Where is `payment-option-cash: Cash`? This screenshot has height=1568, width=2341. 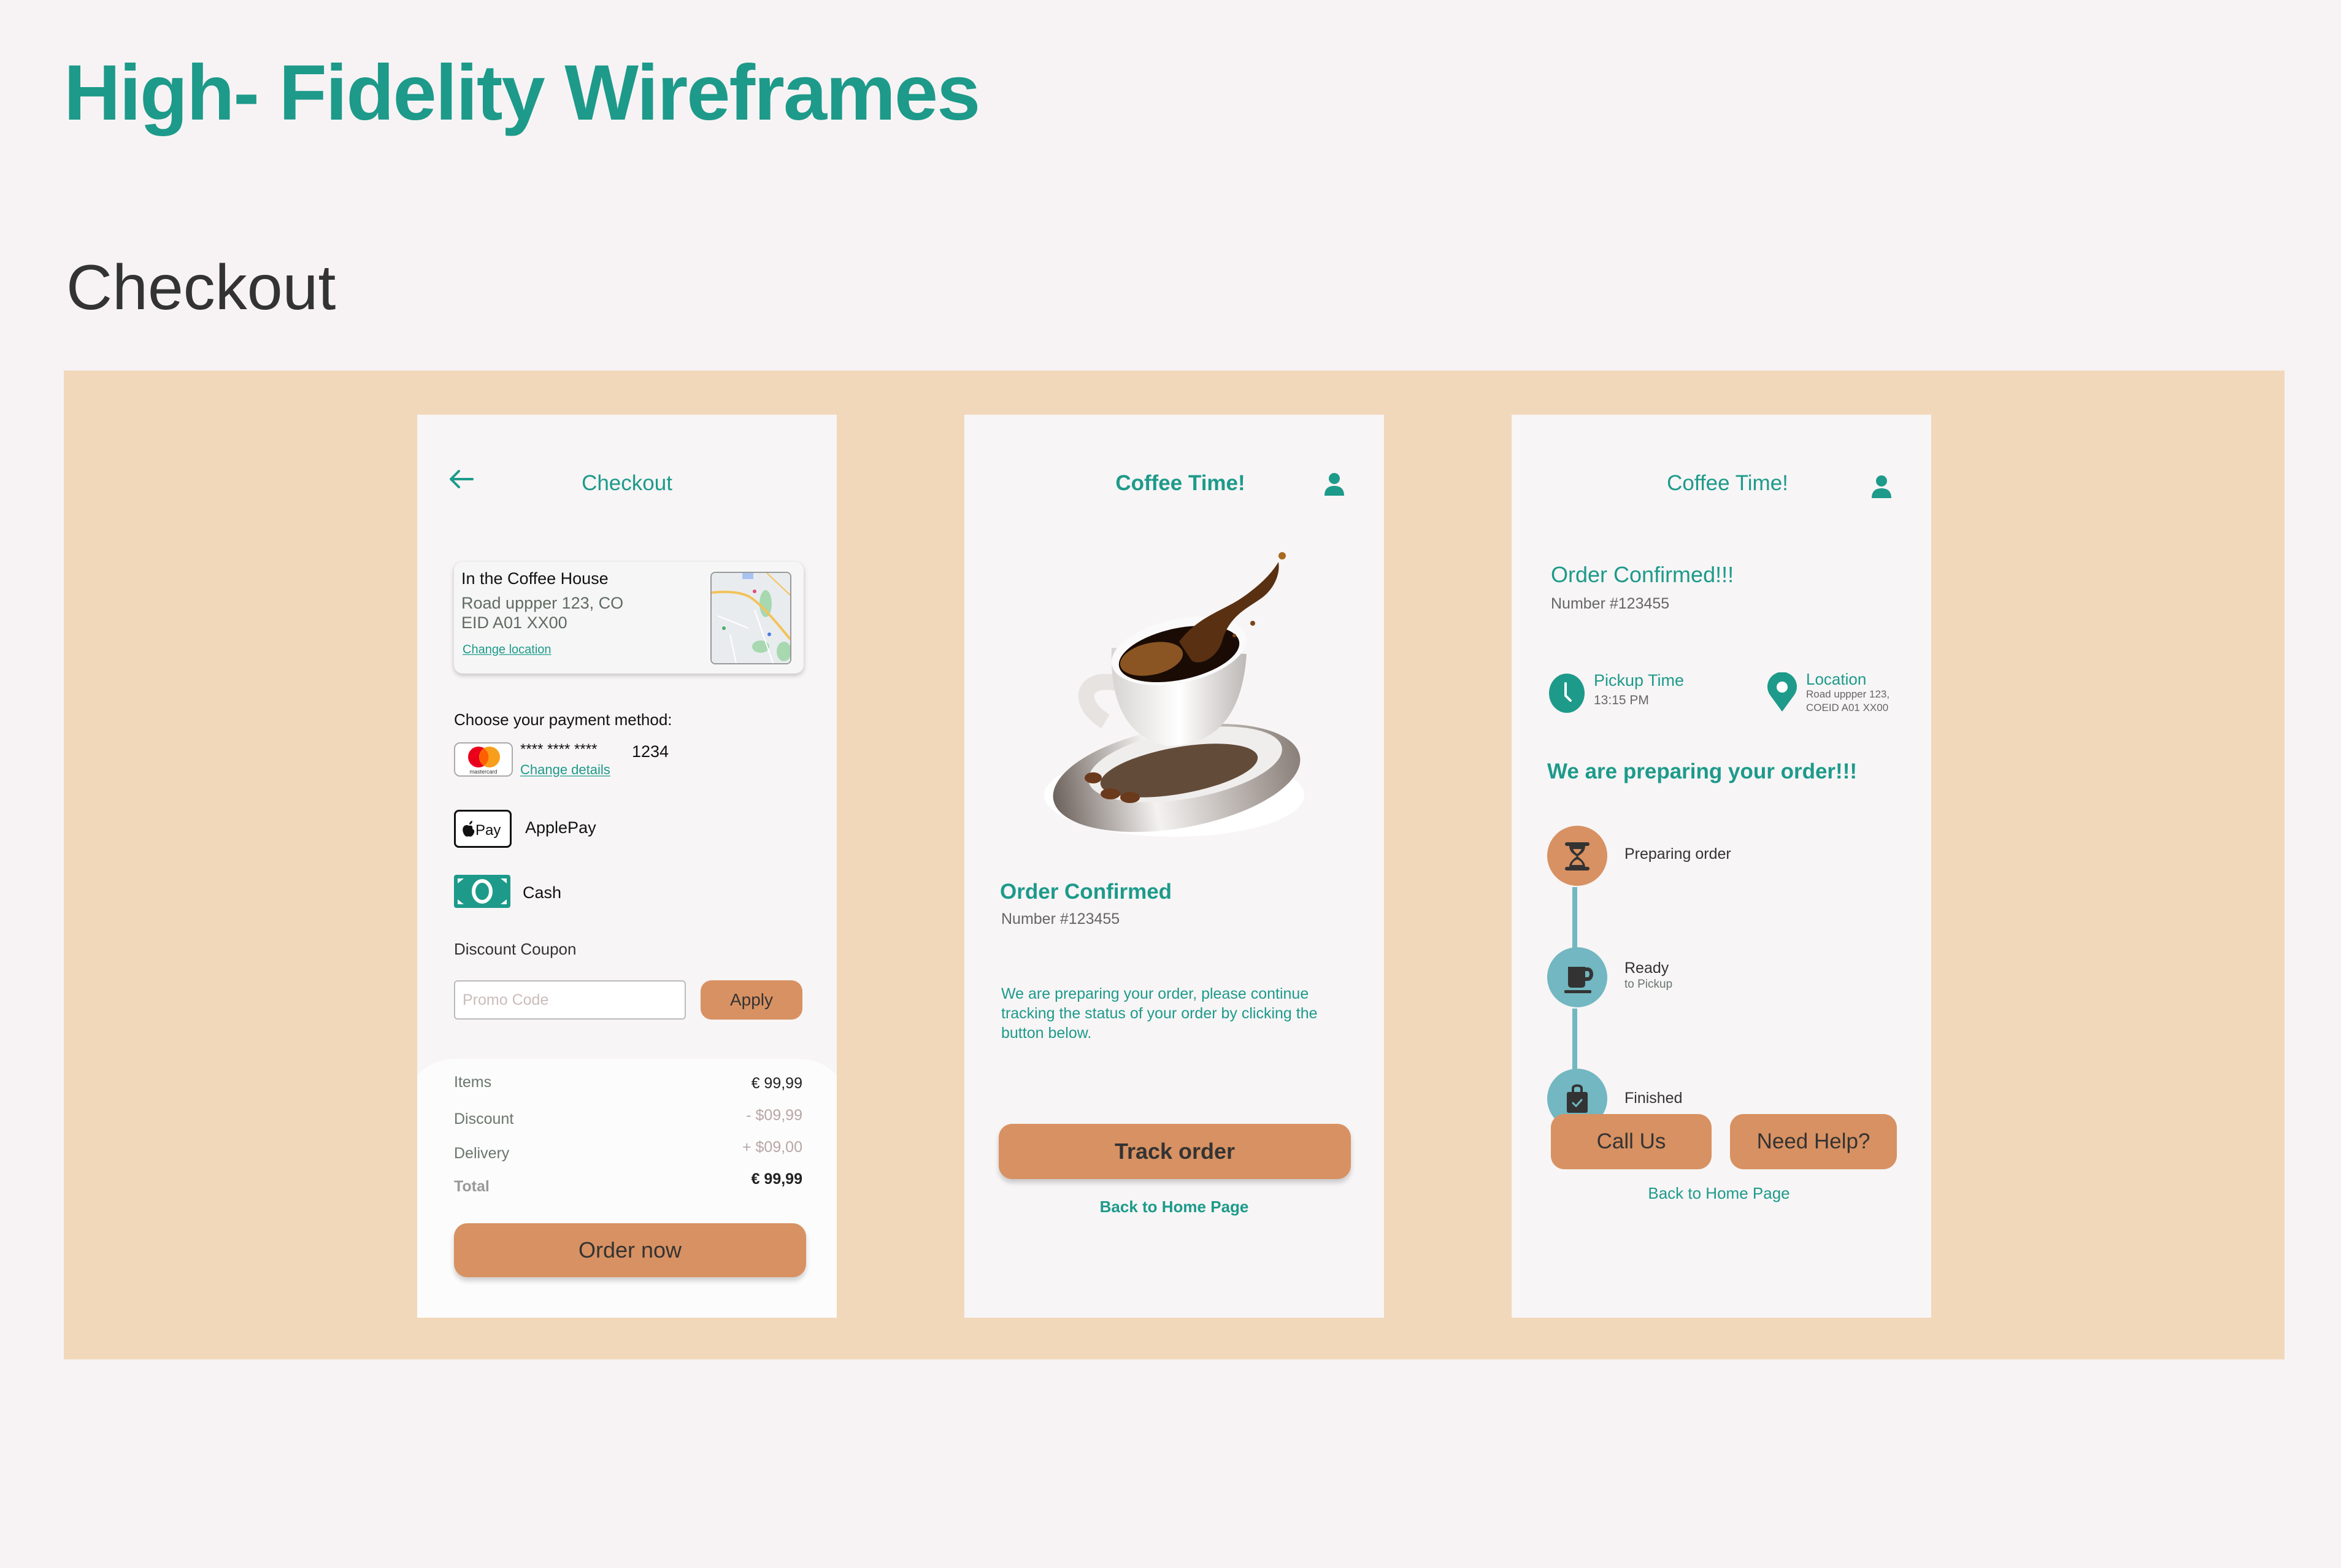 payment-option-cash: Cash is located at coordinates (576, 893).